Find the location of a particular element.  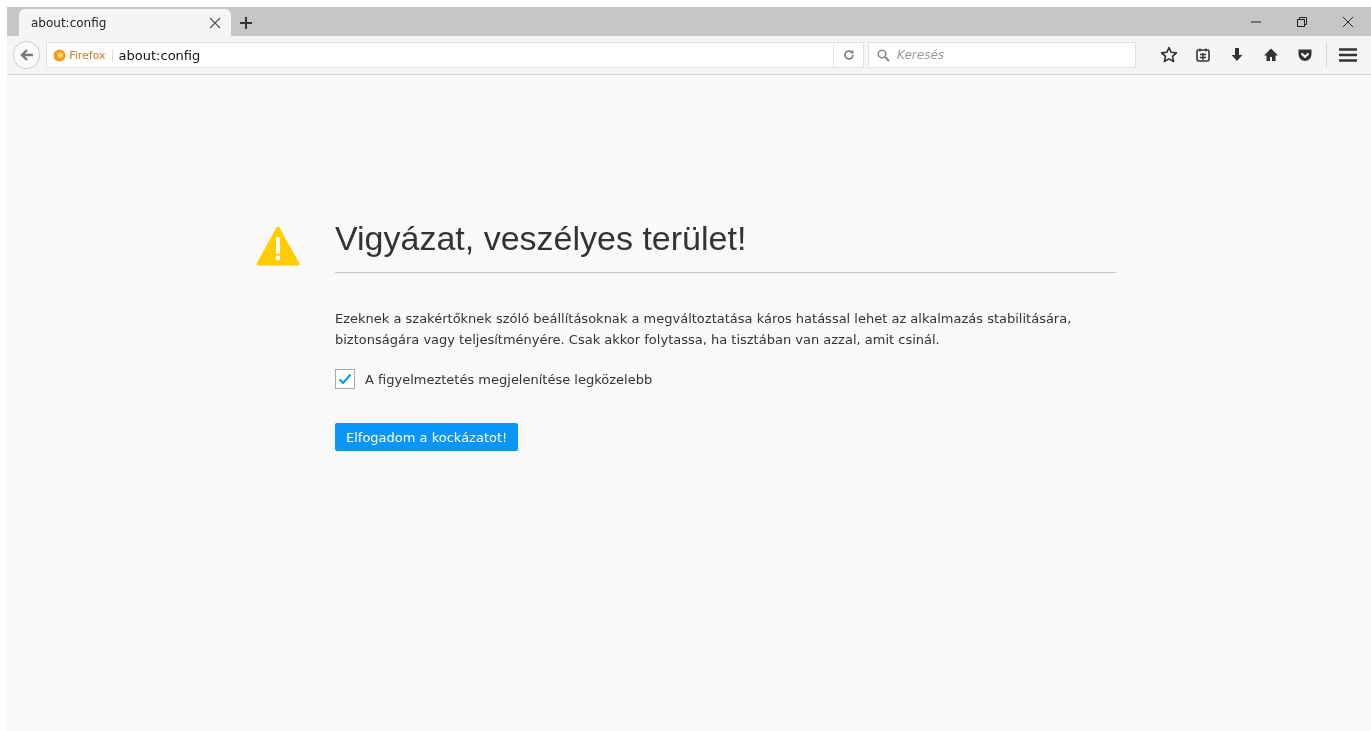

checkbox is located at coordinates (345, 379).